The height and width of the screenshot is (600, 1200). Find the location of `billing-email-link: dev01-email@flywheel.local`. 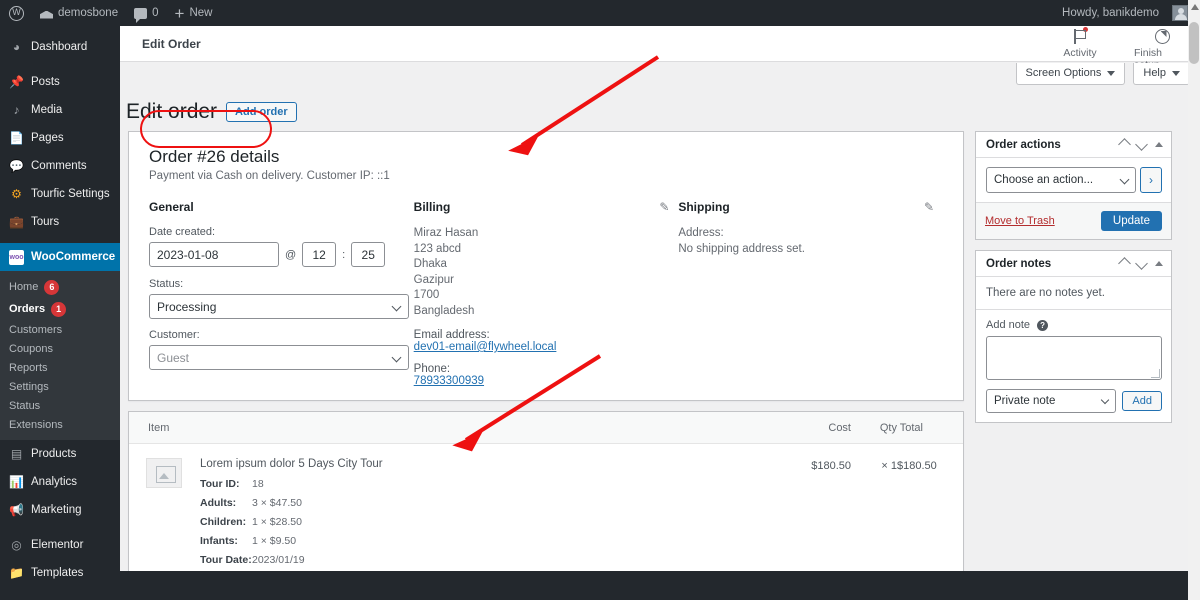

billing-email-link: dev01-email@flywheel.local is located at coordinates (546, 347).